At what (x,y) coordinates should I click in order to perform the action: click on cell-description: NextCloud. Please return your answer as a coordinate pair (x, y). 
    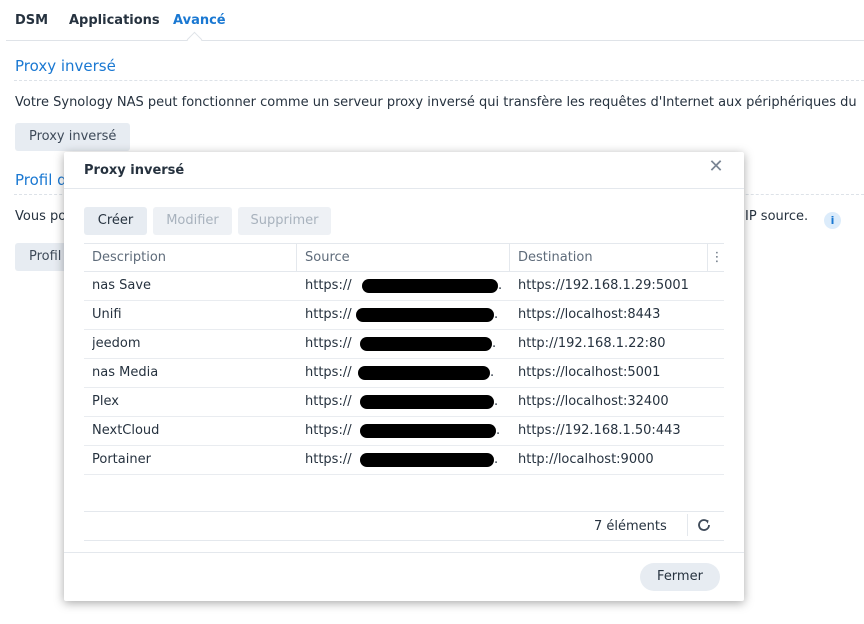
    Looking at the image, I should click on (126, 430).